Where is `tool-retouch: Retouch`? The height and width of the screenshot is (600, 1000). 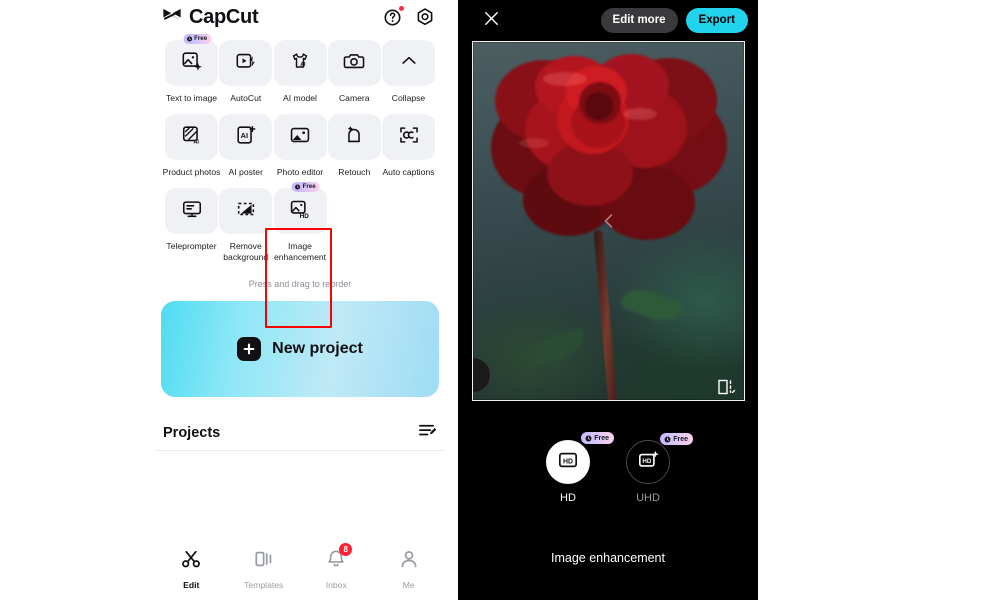 tool-retouch: Retouch is located at coordinates (354, 146).